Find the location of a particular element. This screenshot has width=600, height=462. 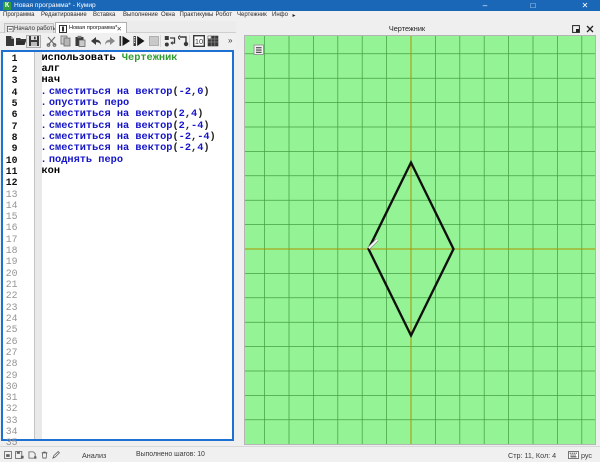

svg-text: 10 is located at coordinates (199, 41).